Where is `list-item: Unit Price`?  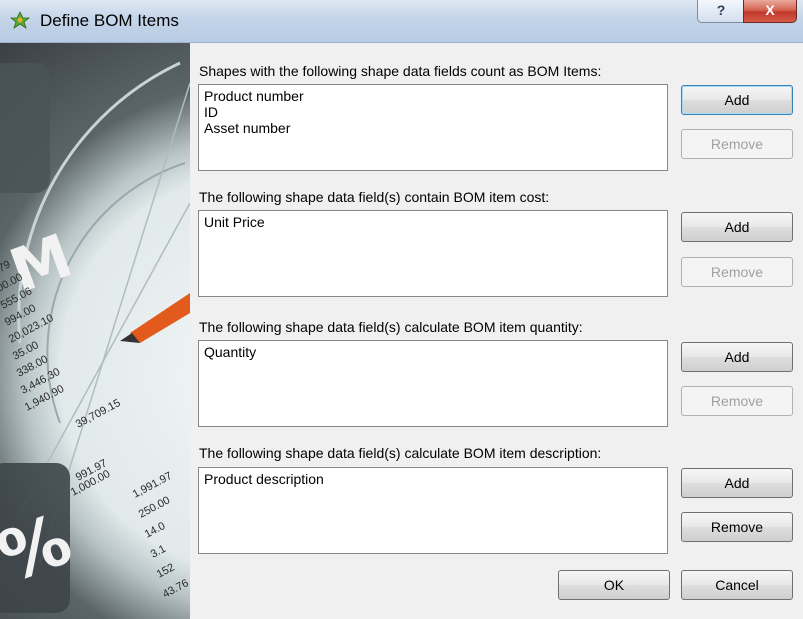 list-item: Unit Price is located at coordinates (433, 222).